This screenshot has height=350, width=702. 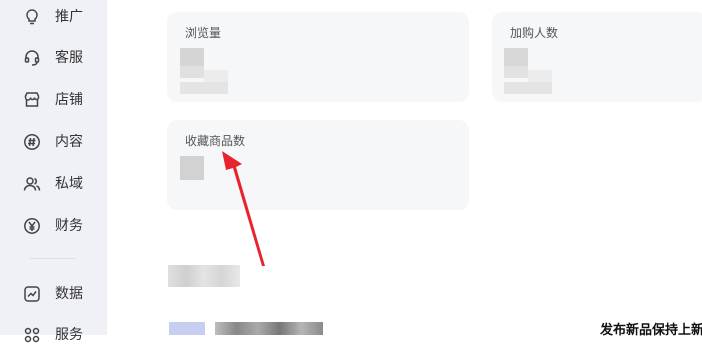 What do you see at coordinates (53, 294) in the screenshot?
I see `sidebar-item-data: 数据` at bounding box center [53, 294].